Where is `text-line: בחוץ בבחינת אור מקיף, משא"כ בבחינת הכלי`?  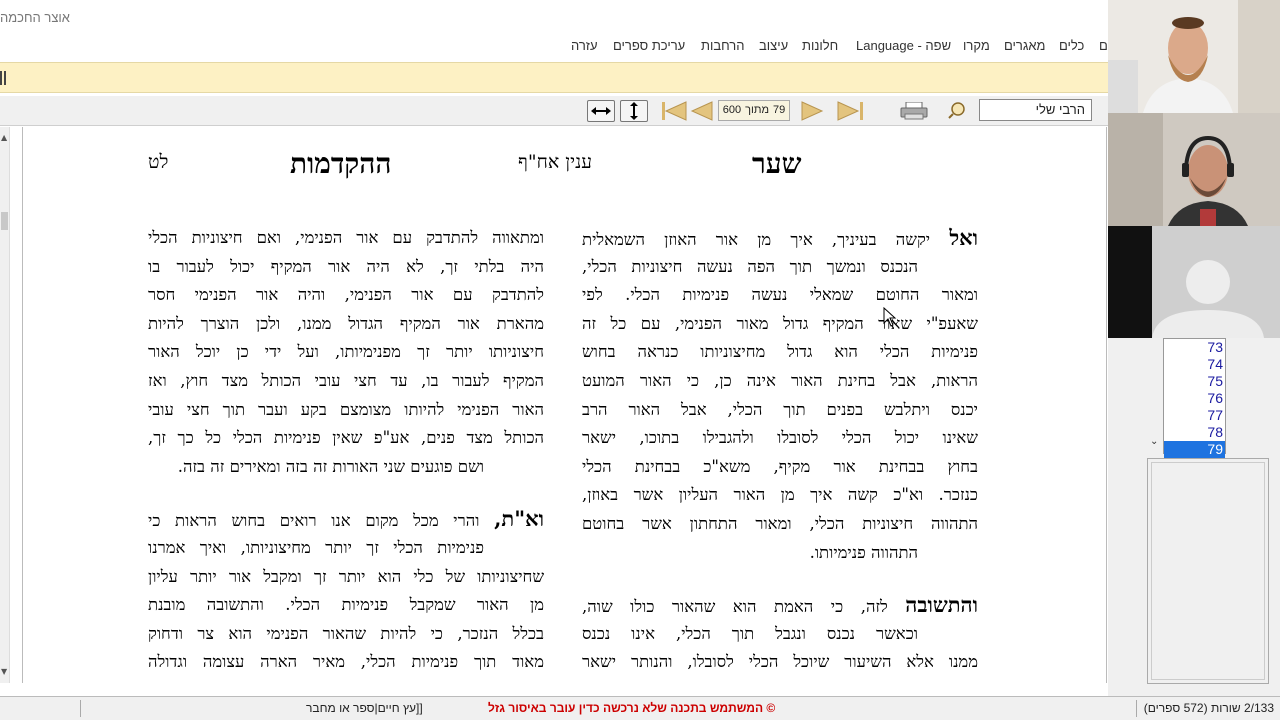
text-line: בחוץ בבחינת אור מקיף, משא"כ בבחינת הכלי is located at coordinates (780, 467).